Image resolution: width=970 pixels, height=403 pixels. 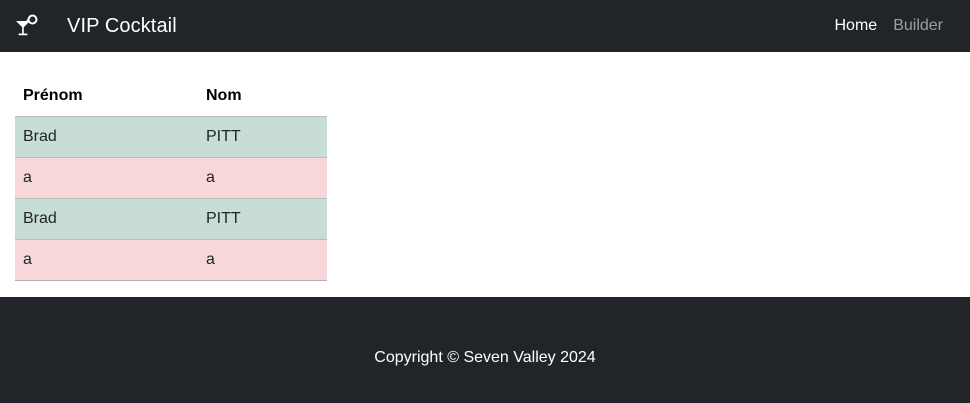 What do you see at coordinates (122, 25) in the screenshot?
I see `brand-title: VIP Cocktail` at bounding box center [122, 25].